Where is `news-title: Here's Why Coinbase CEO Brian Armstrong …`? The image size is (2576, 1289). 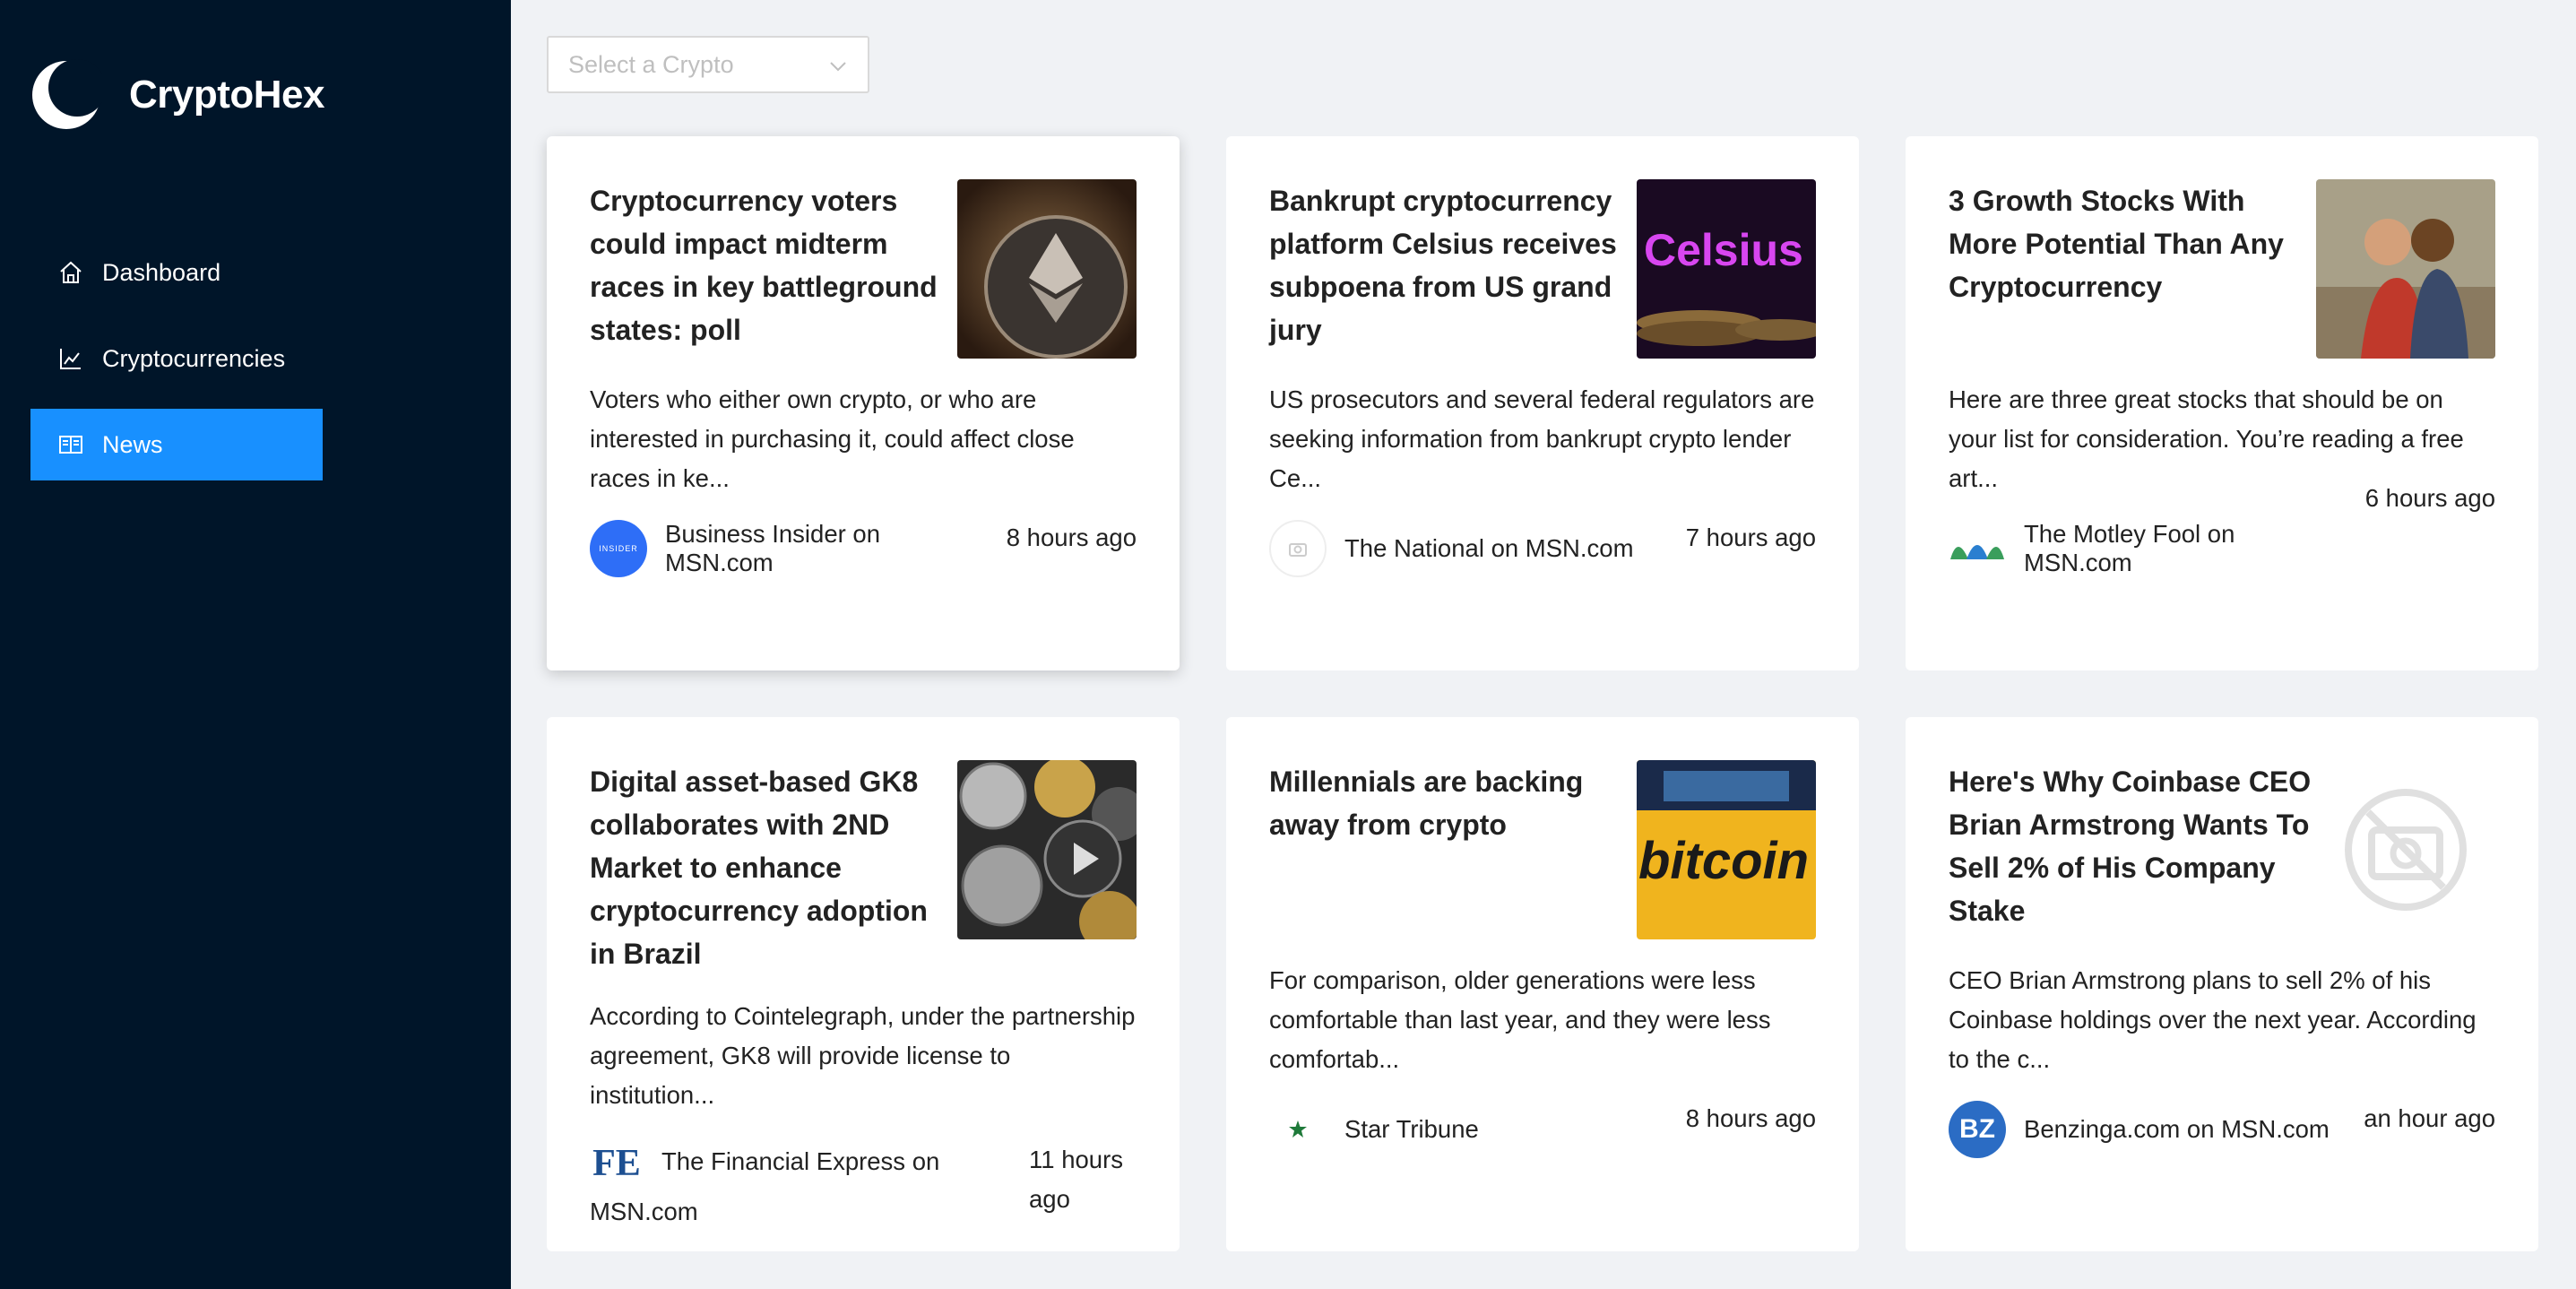
news-title: Here's Why Coinbase CEO Brian Armstrong … is located at coordinates (2132, 849).